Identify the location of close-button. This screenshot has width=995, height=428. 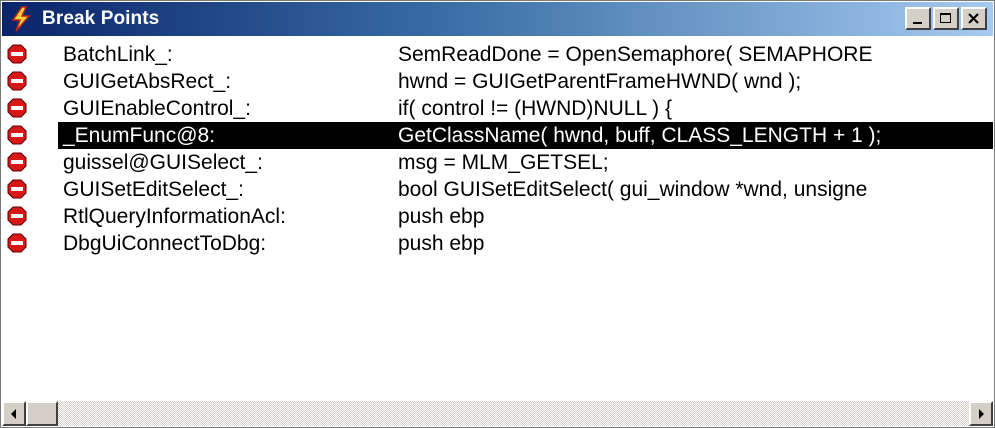
(974, 18).